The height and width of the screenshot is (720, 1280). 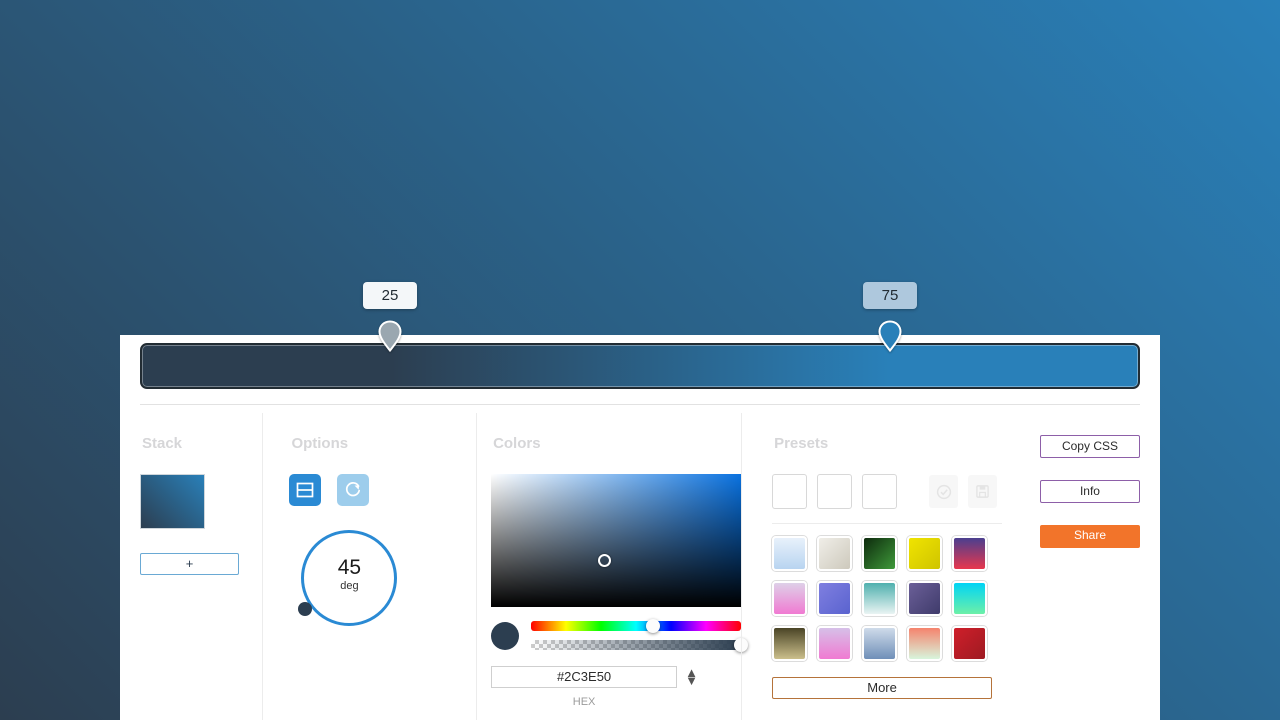 I want to click on colors-panel-title: Colors, so click(x=517, y=443).